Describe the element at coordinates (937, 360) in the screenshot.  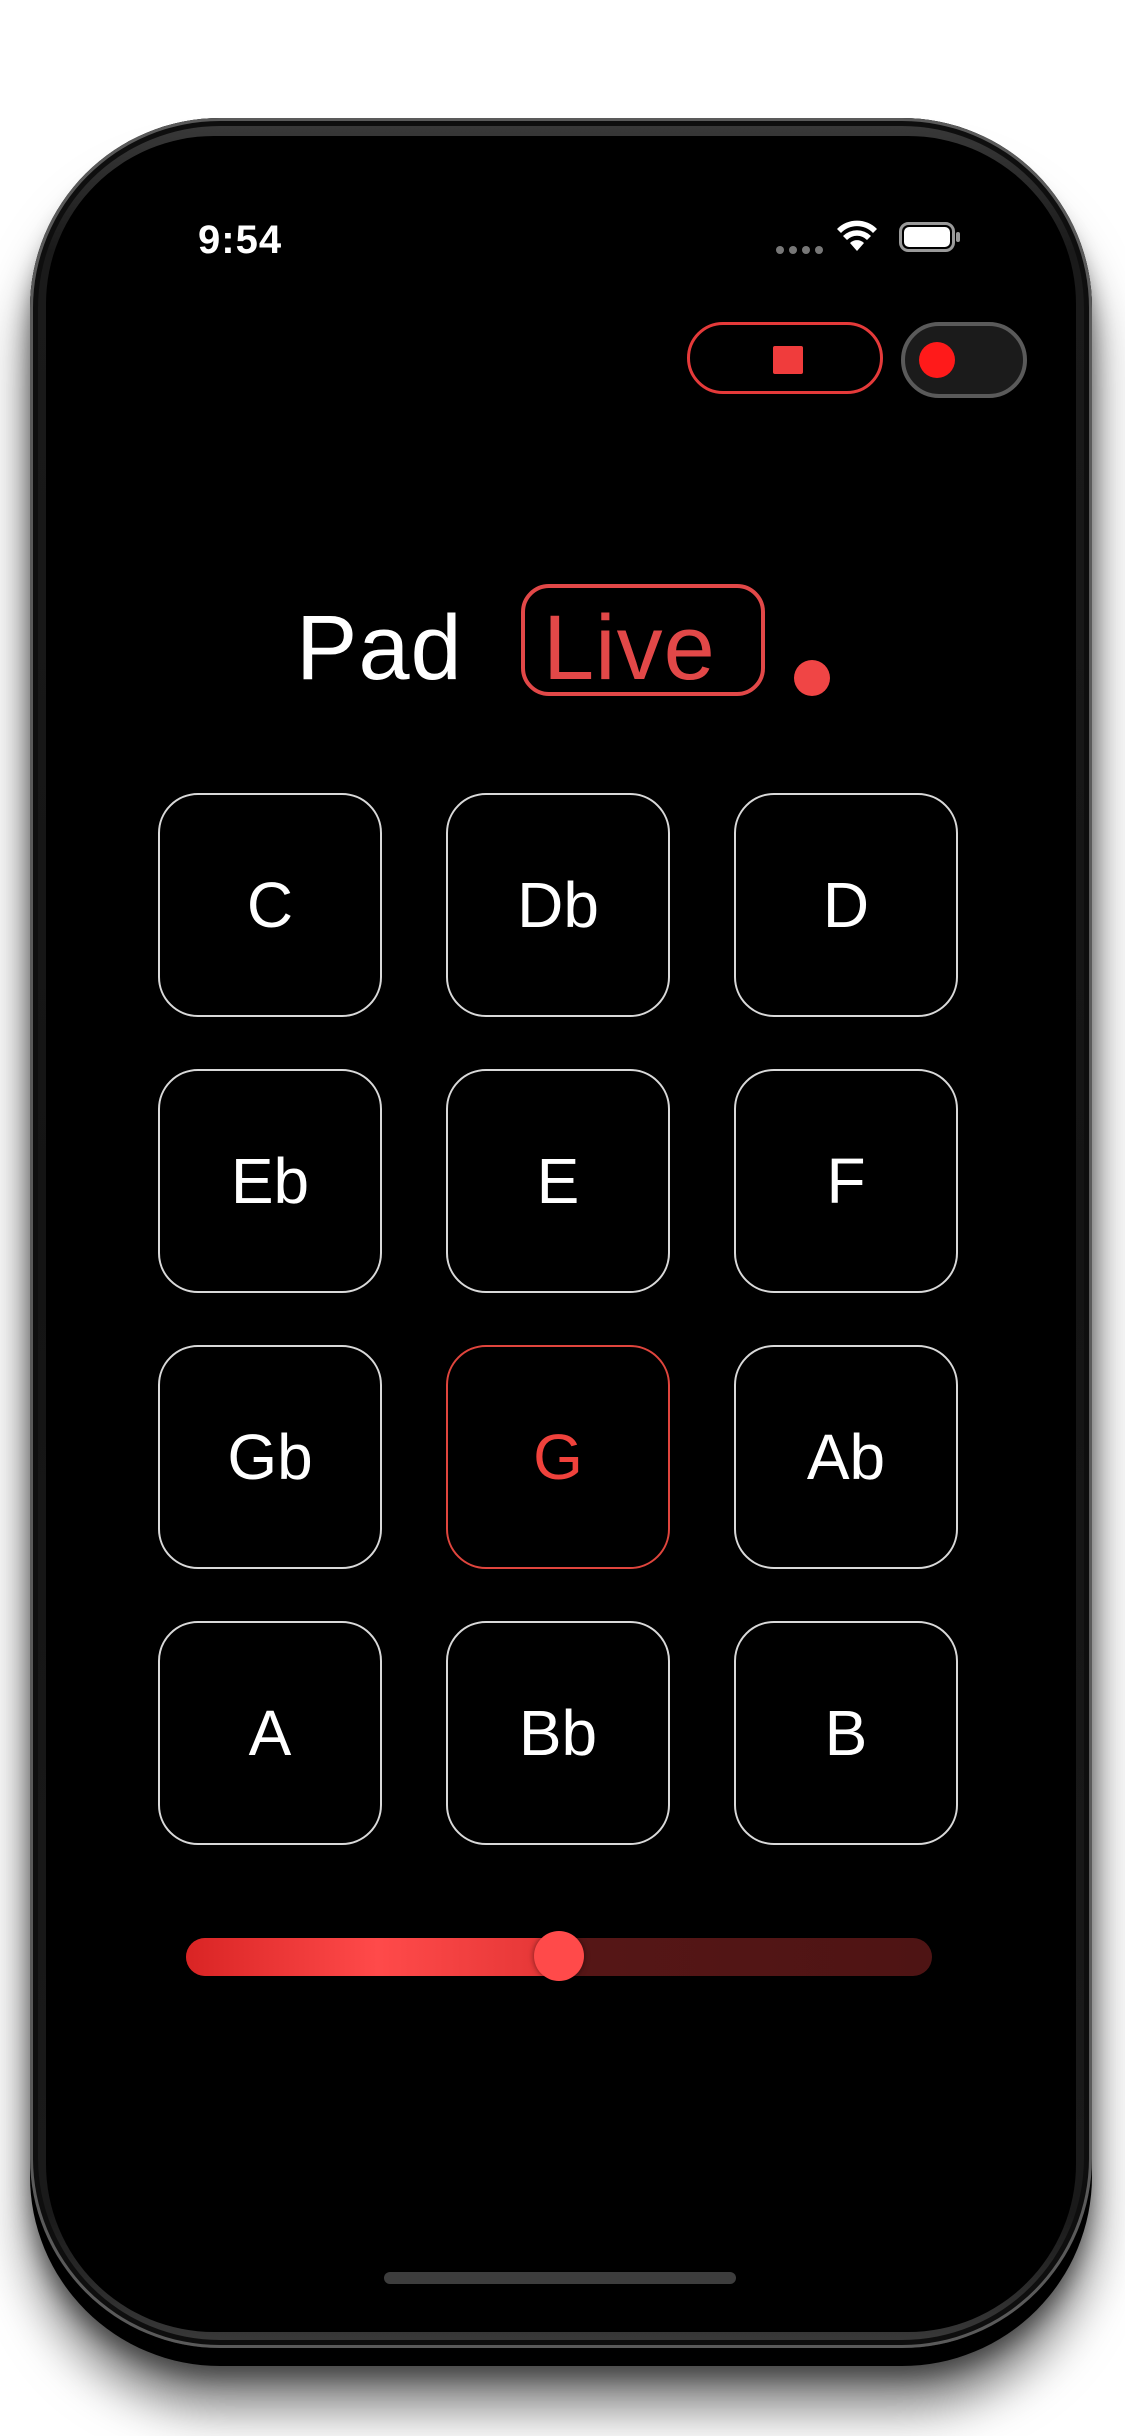
I see `record-icon` at that location.